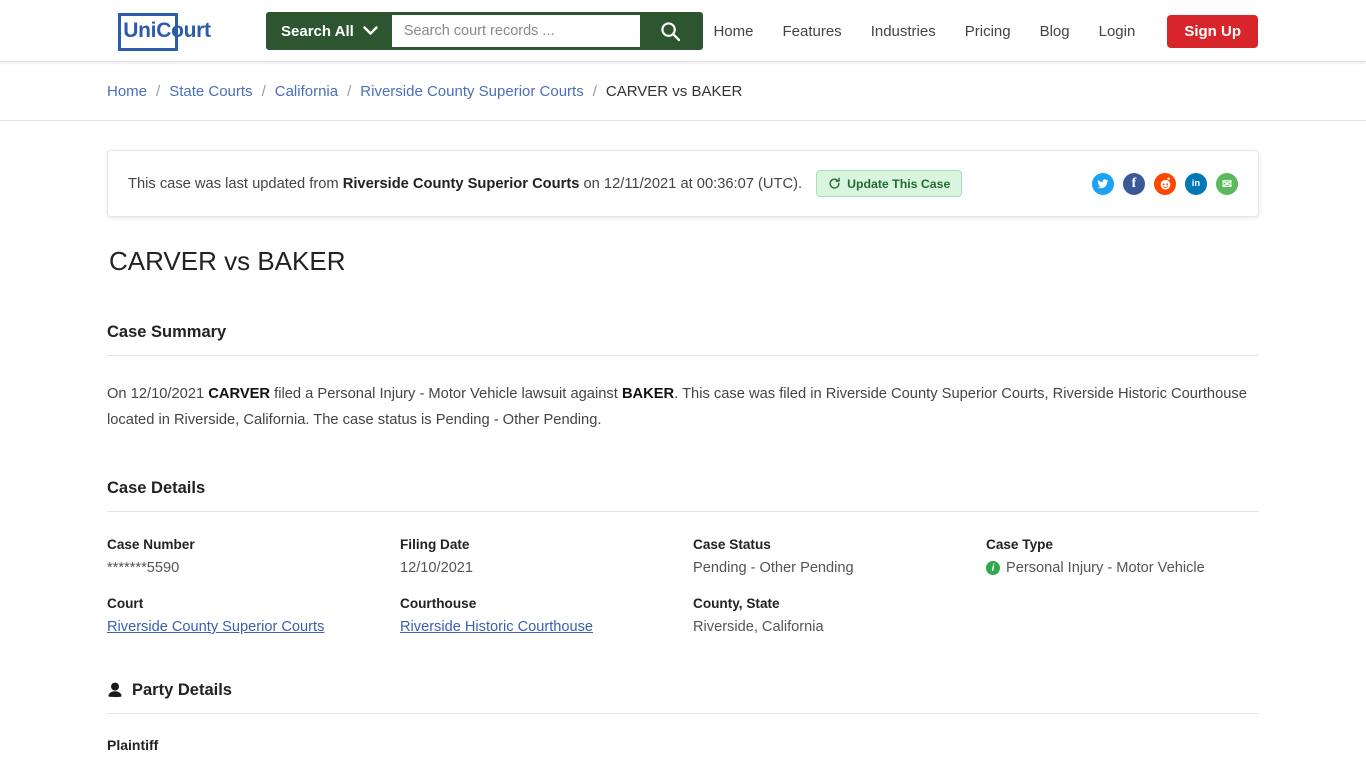  I want to click on refresh-icon, so click(834, 183).